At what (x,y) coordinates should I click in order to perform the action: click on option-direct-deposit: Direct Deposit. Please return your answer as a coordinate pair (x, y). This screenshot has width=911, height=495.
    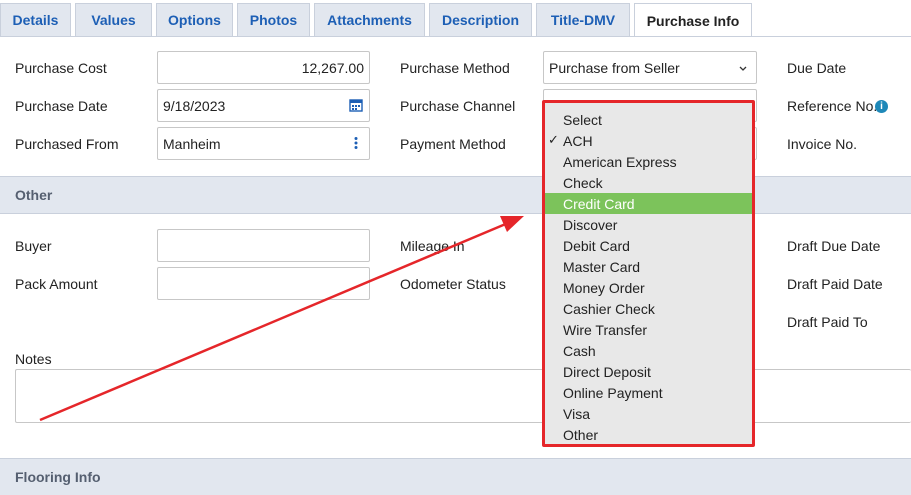
    Looking at the image, I should click on (648, 371).